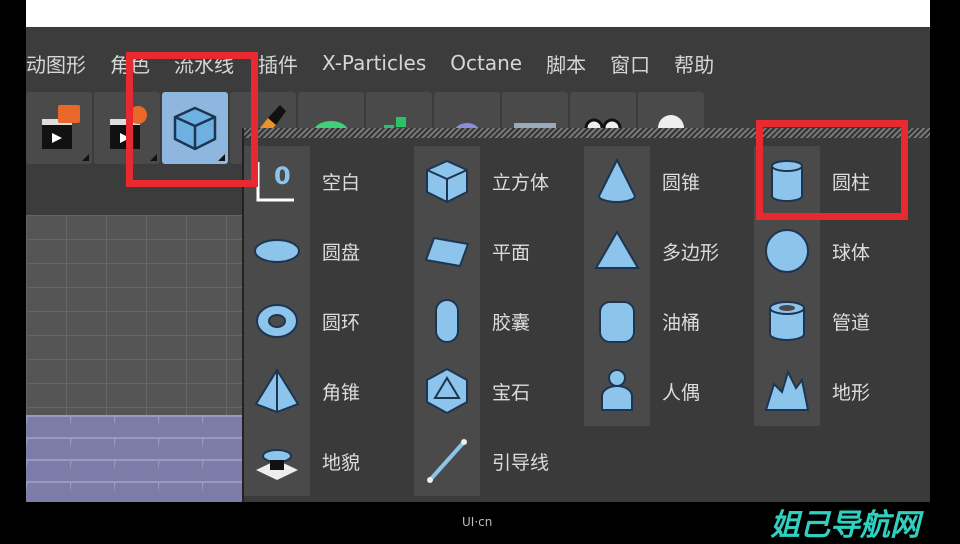 The image size is (960, 544). I want to click on object-item-platonic: 宝石, so click(499, 391).